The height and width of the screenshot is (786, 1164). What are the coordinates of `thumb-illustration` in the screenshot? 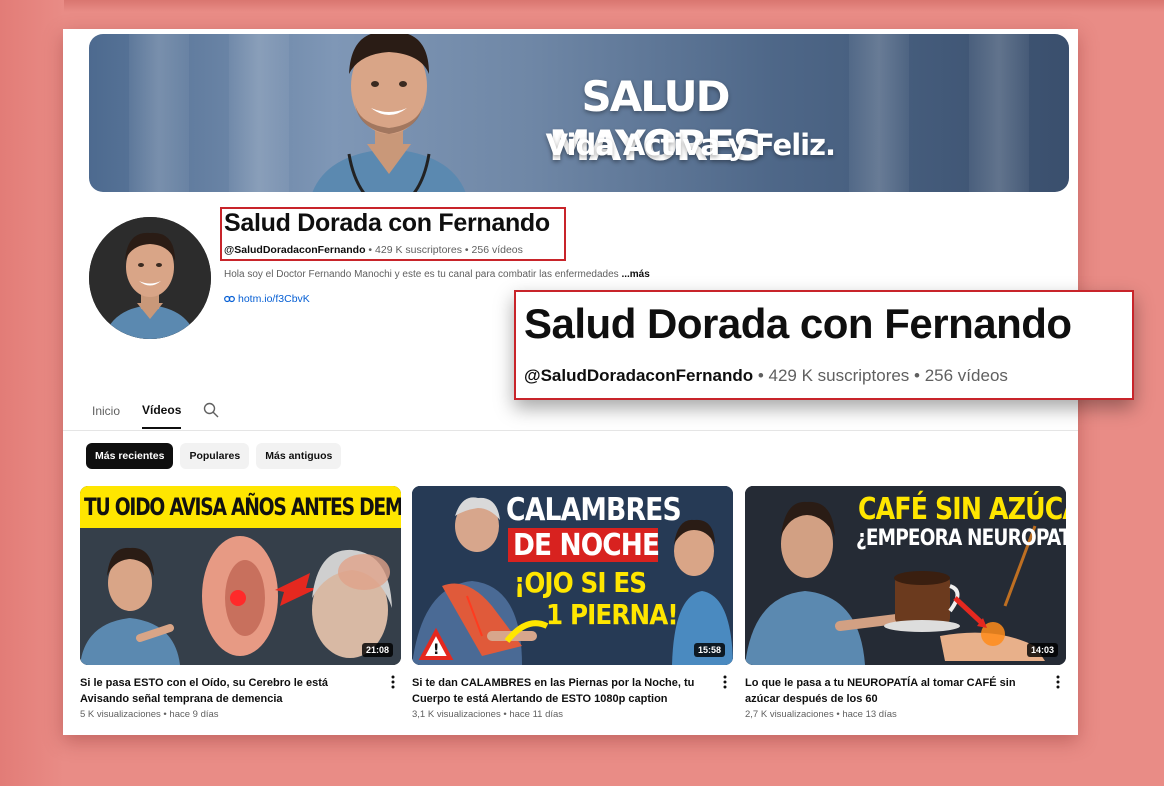 It's located at (240, 596).